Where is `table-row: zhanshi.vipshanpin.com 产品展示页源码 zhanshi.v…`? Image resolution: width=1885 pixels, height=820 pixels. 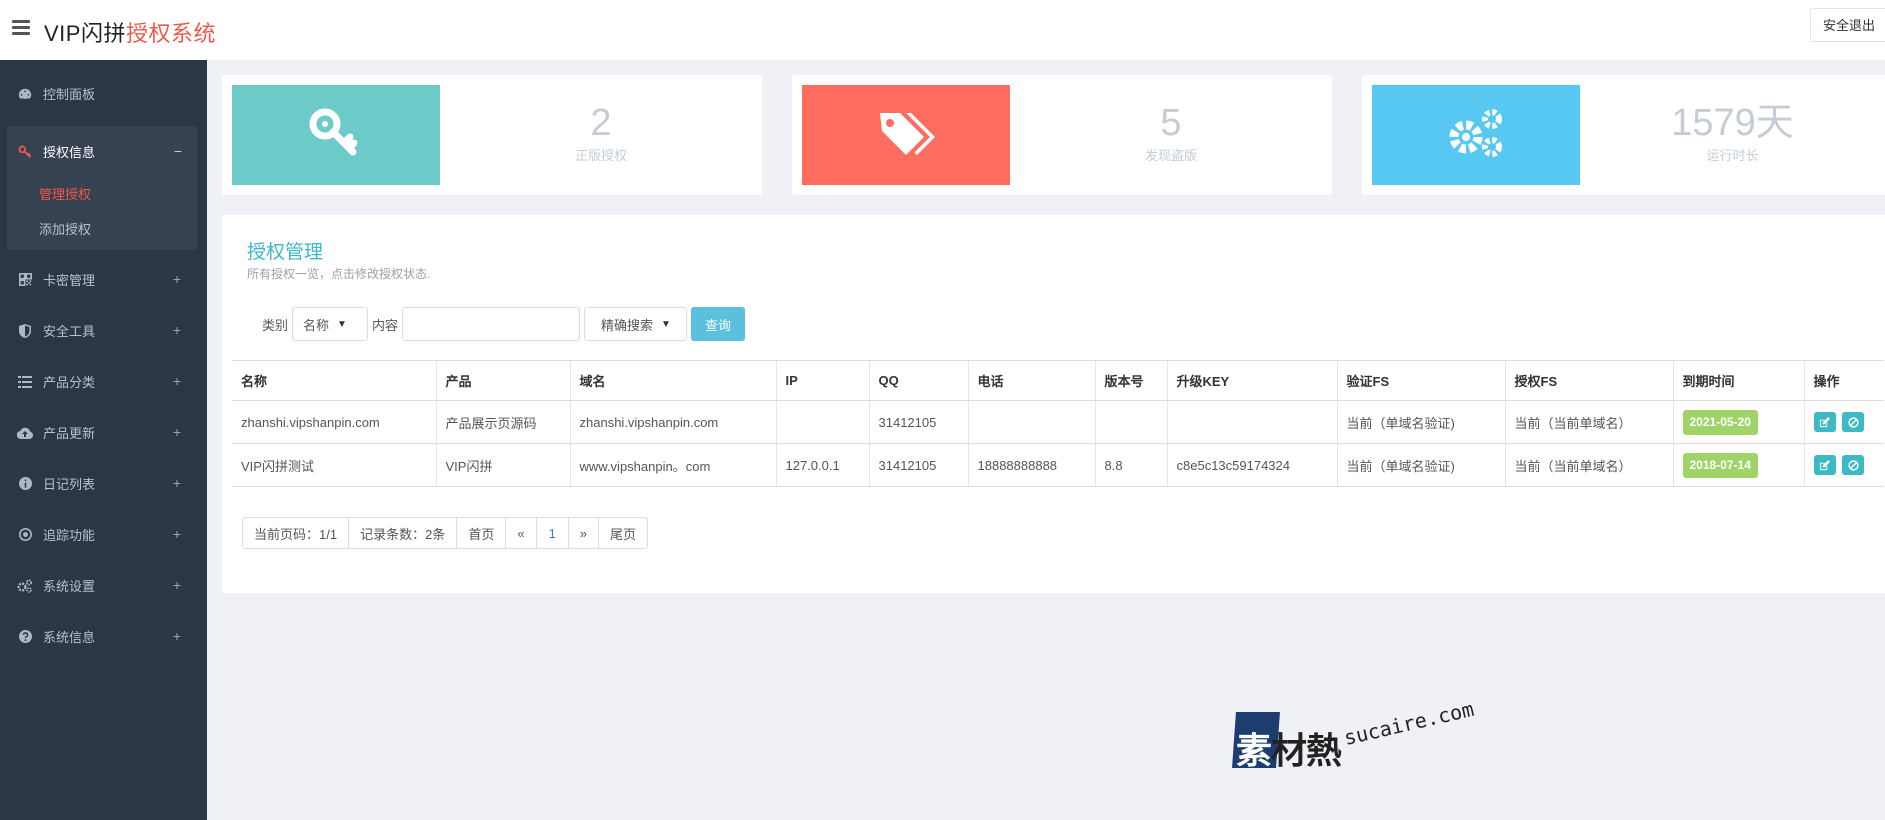 table-row: zhanshi.vipshanpin.com 产品展示页源码 zhanshi.v… is located at coordinates (1058, 422).